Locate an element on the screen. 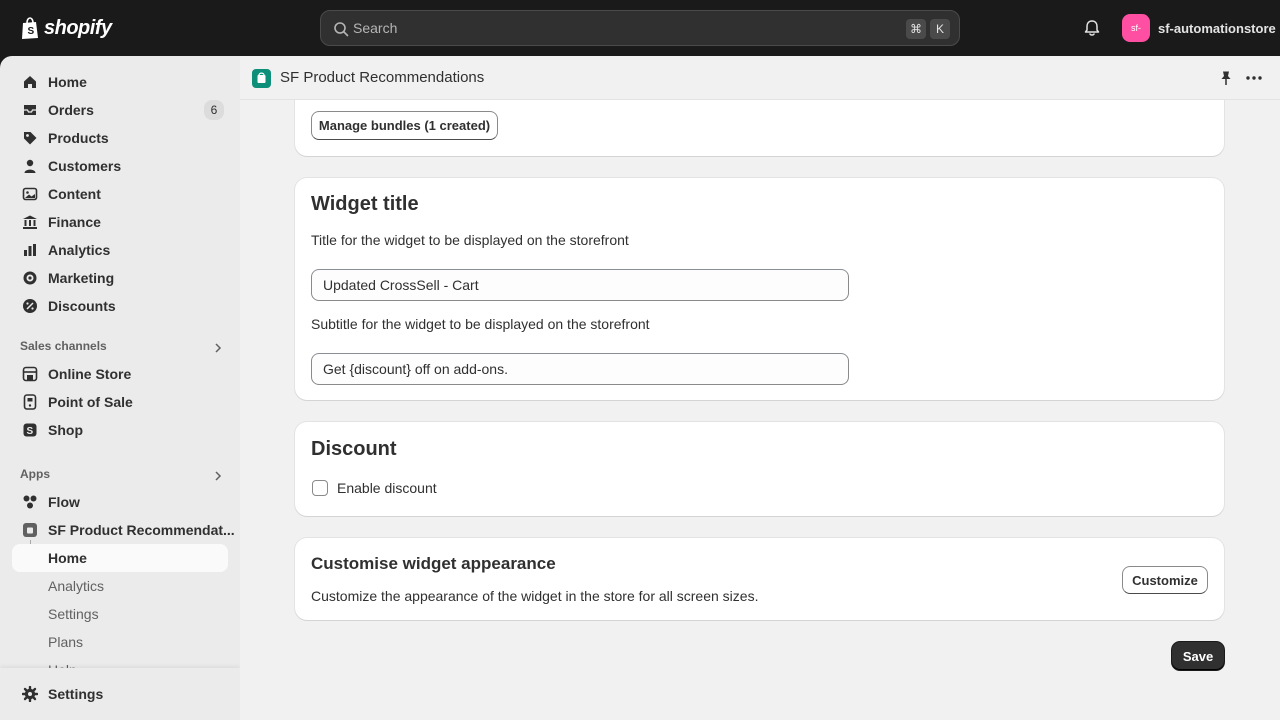  sidebar-item-label: Shop is located at coordinates (65, 430).